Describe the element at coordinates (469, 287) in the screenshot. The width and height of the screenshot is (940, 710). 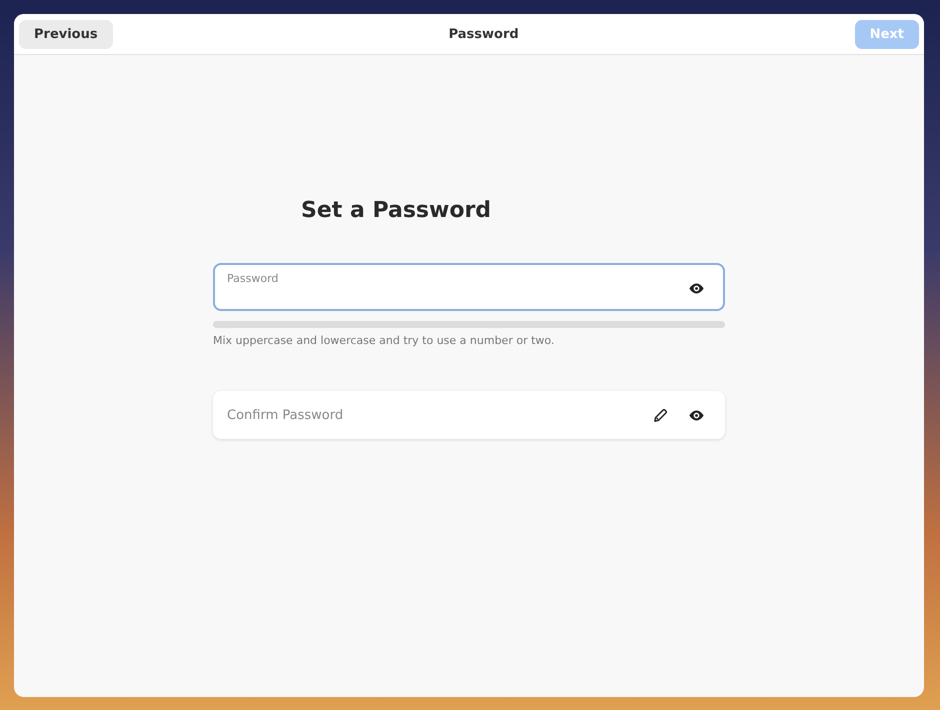
I see `password-field: Password` at that location.